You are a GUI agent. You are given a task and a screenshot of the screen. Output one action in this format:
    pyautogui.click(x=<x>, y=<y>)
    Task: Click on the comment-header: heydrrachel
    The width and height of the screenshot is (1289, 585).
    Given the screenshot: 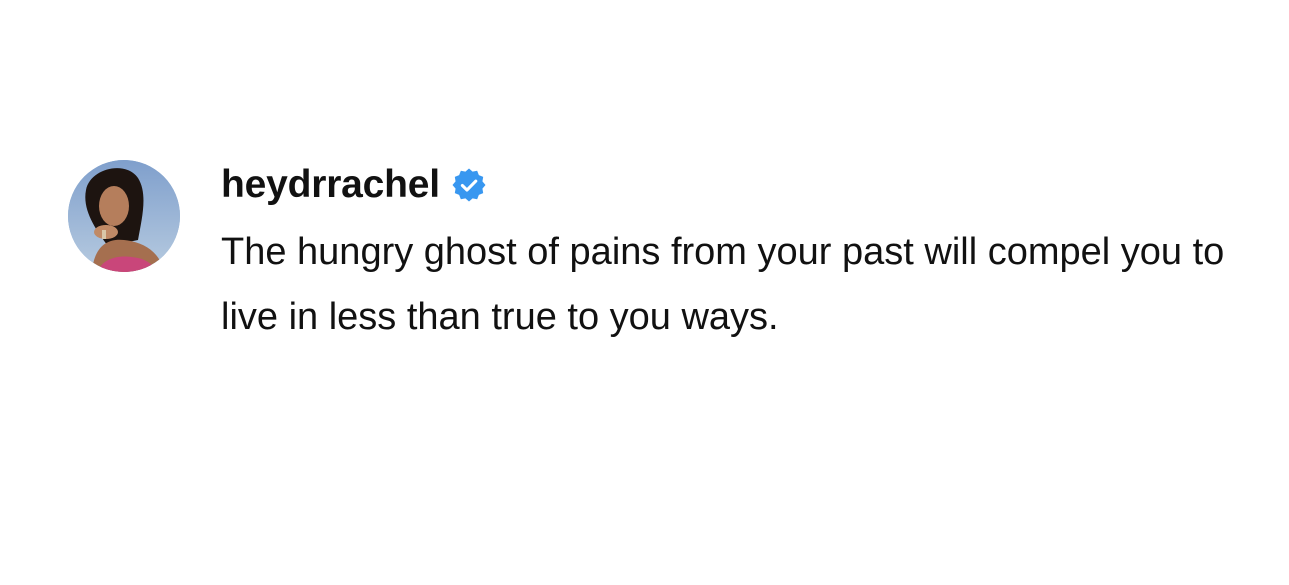 What is the action you would take?
    pyautogui.click(x=731, y=185)
    